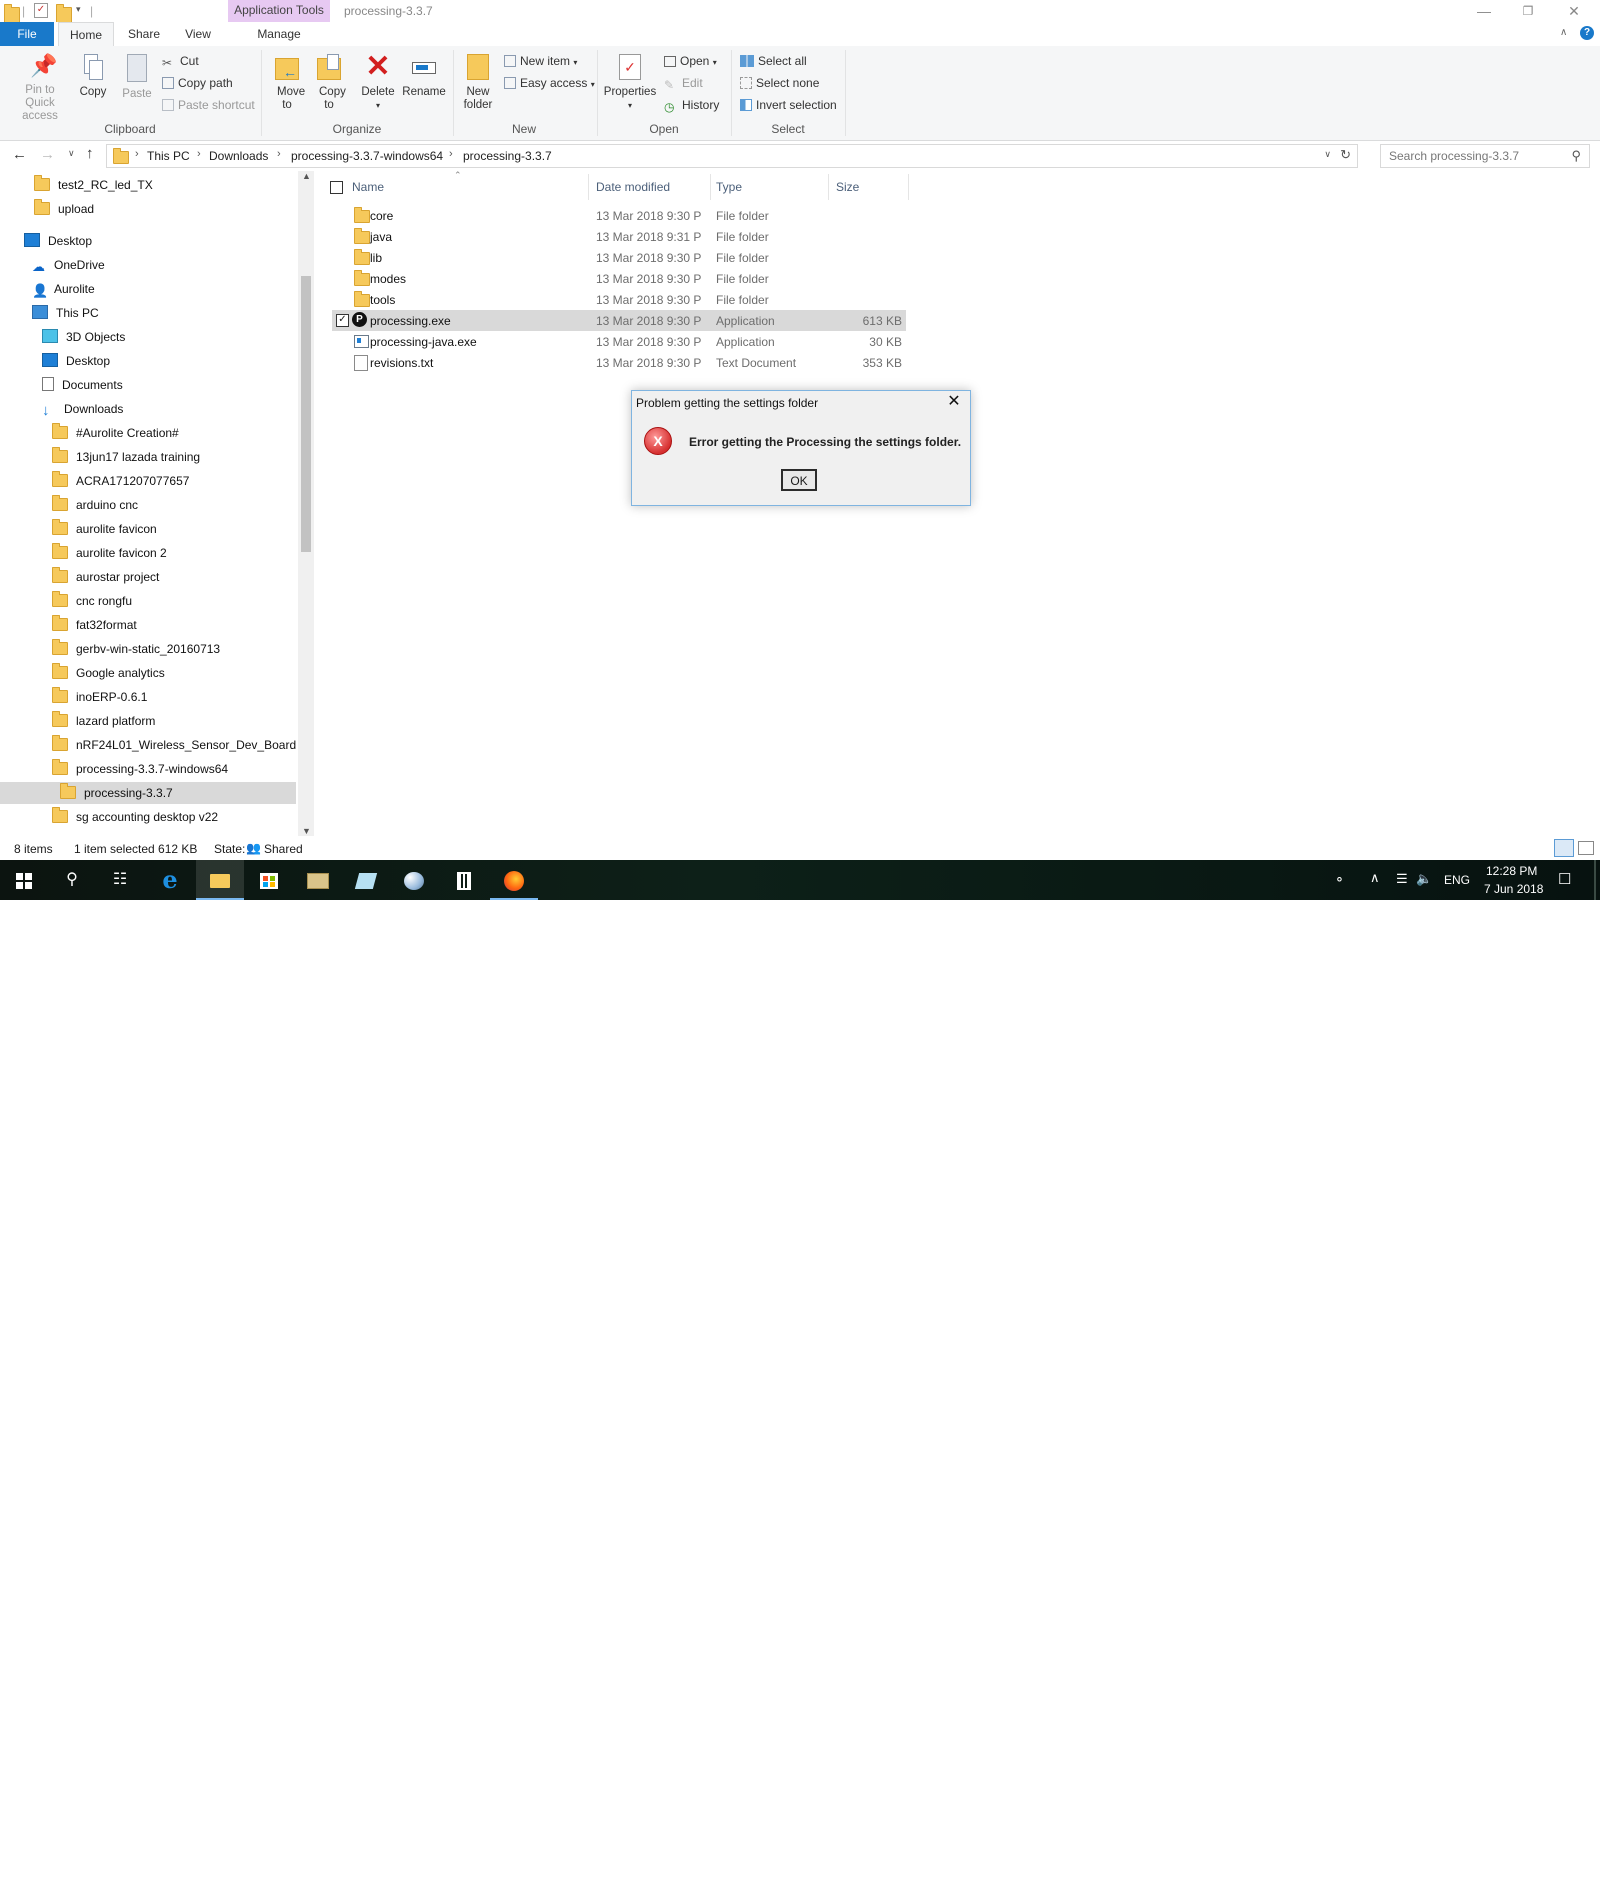 This screenshot has height=1880, width=1600. I want to click on show-hidden-icons-chevron-icon: ∧, so click(1375, 878).